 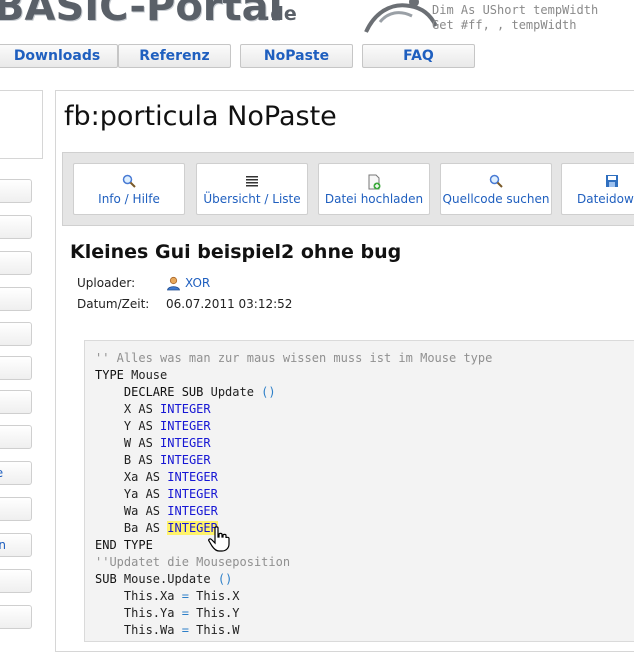 What do you see at coordinates (229, 304) in the screenshot?
I see `date-value: 06.07.2011 03:12:52` at bounding box center [229, 304].